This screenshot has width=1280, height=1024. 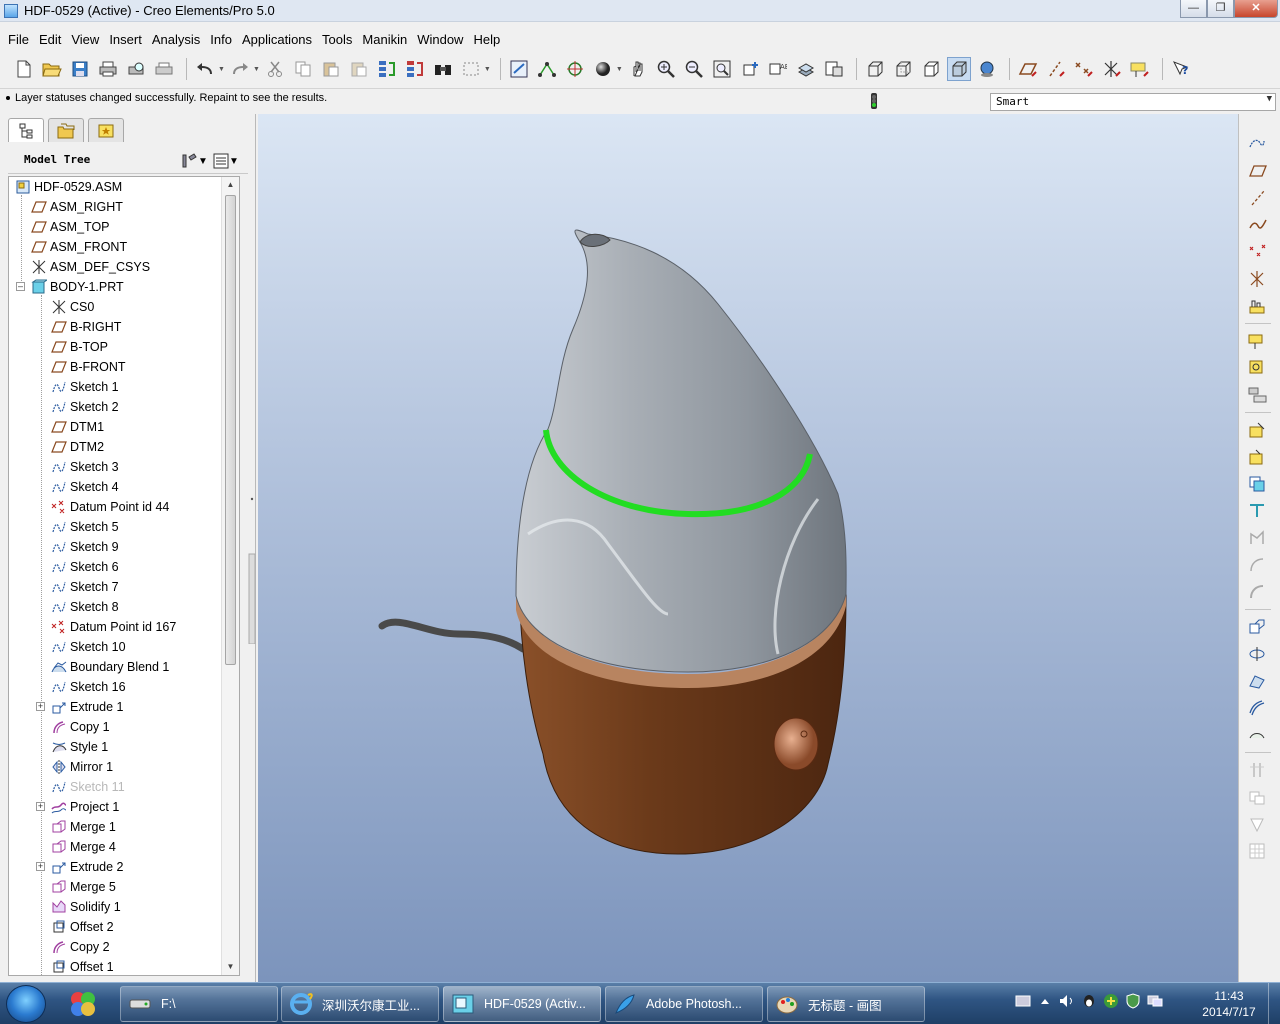 What do you see at coordinates (1023, 1001) in the screenshot?
I see `keyboard-icon` at bounding box center [1023, 1001].